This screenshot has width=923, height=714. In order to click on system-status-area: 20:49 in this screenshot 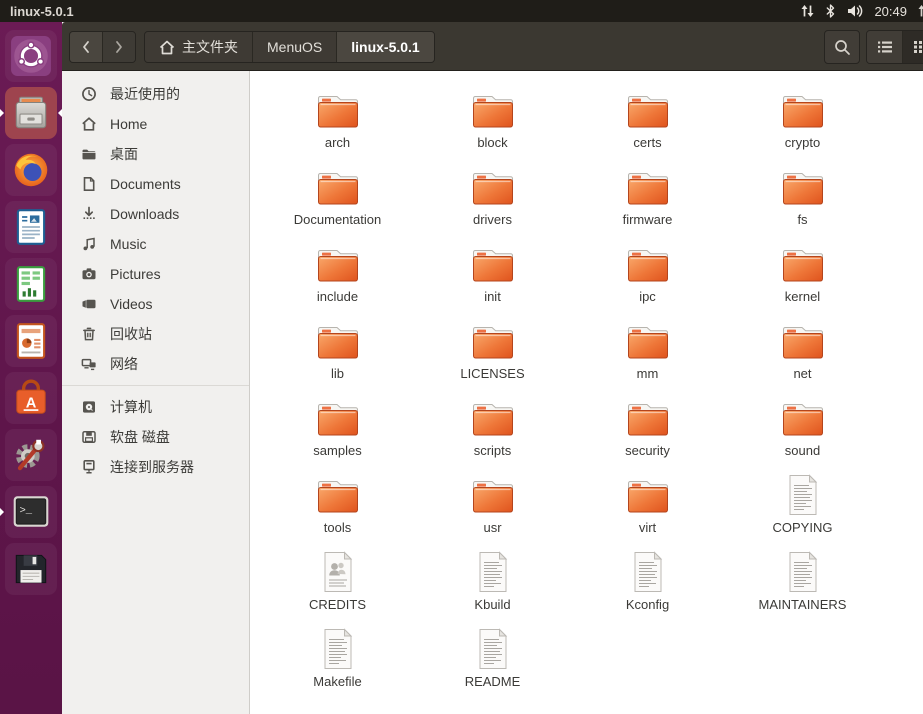, I will do `click(861, 11)`.